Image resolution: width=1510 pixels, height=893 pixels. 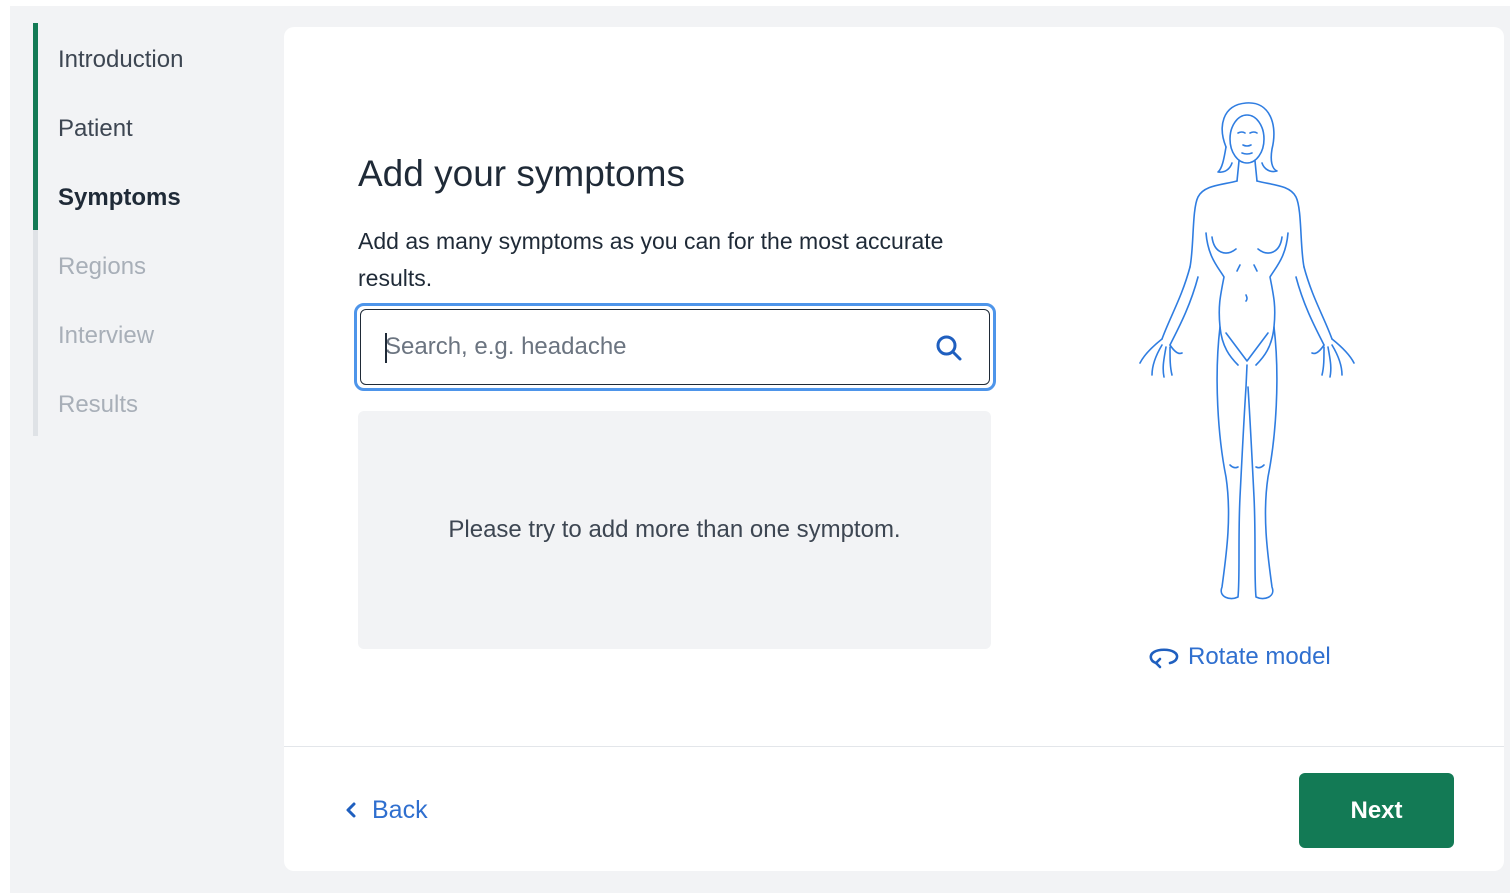 What do you see at coordinates (1247, 352) in the screenshot?
I see `body-model-icon` at bounding box center [1247, 352].